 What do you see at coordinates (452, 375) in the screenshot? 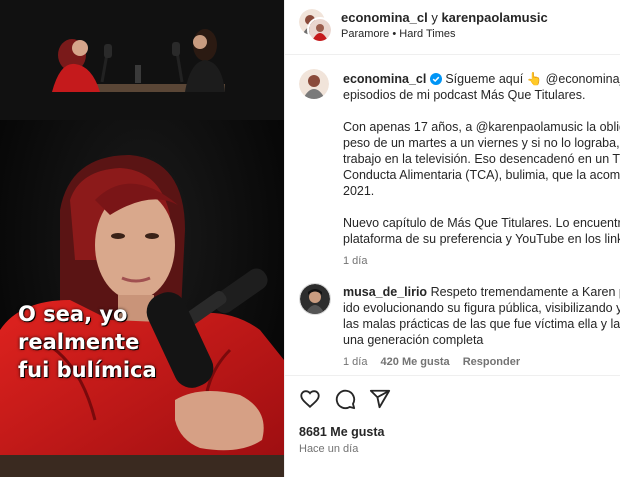
I see `divider` at bounding box center [452, 375].